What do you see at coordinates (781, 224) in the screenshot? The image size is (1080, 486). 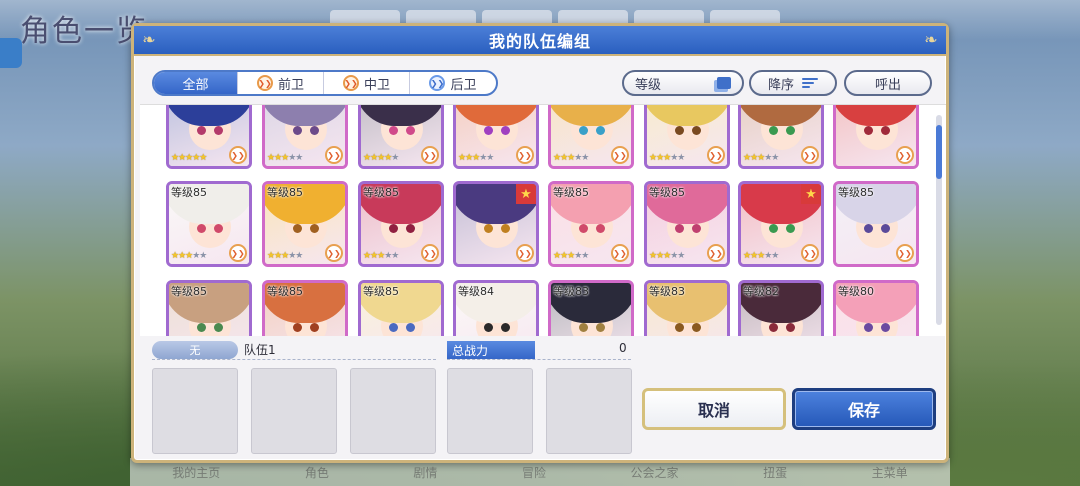 I see `character-card: ★★★★★ ❯❯ ★` at bounding box center [781, 224].